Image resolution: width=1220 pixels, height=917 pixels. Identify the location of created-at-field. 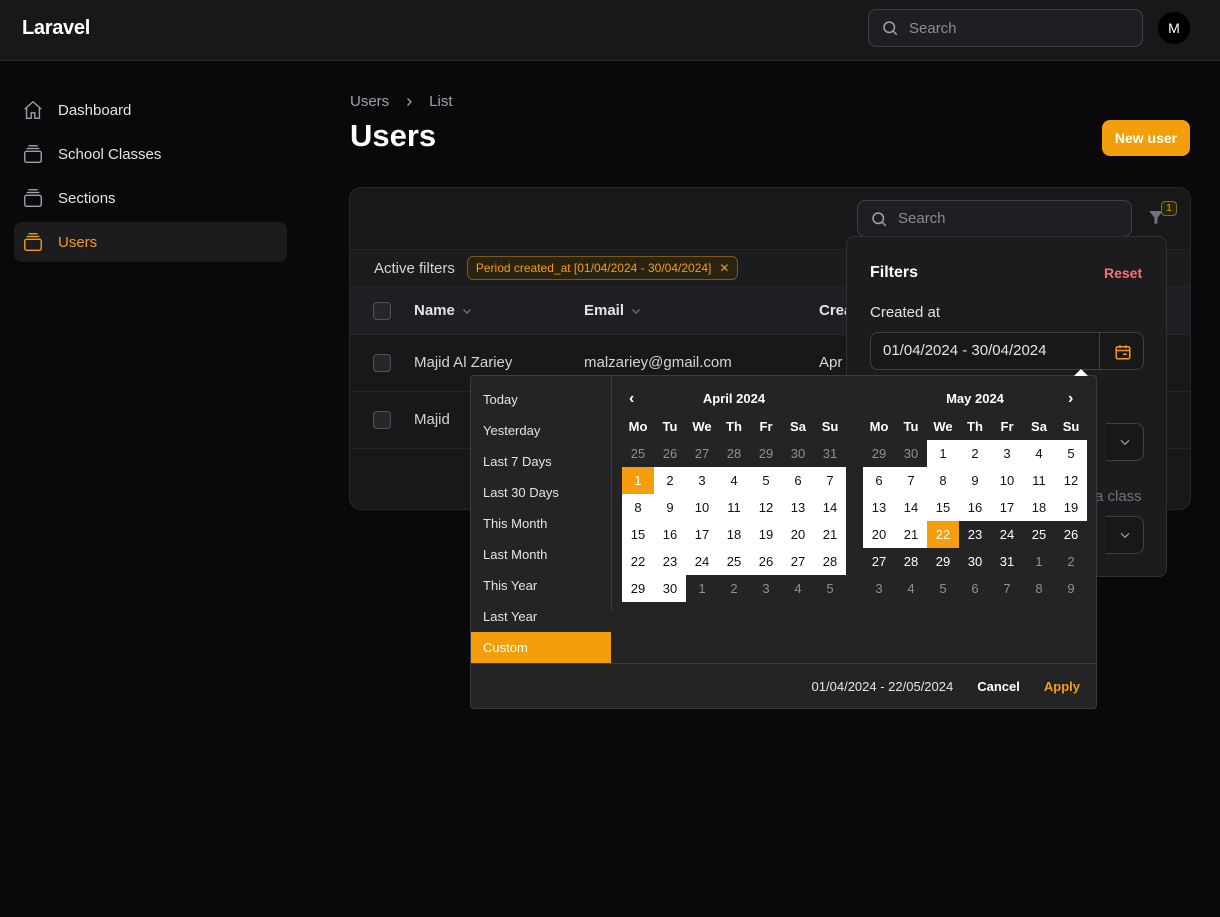
(1007, 351).